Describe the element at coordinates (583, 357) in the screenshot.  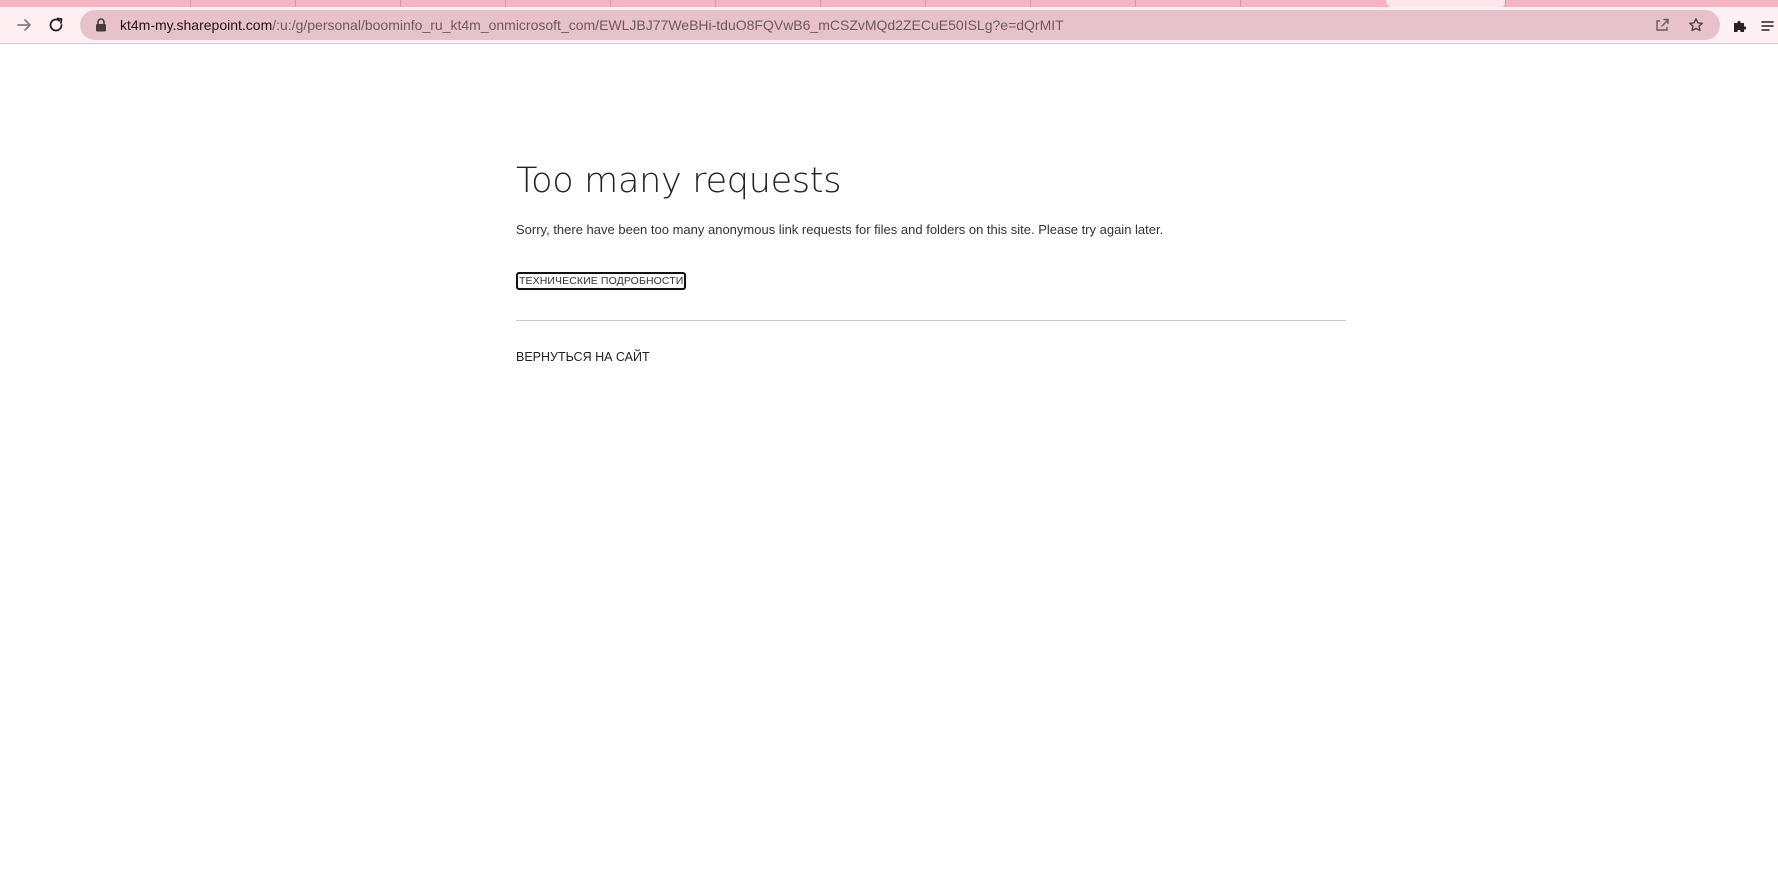
I see `return-to-site-link: ВЕРНУТЬСЯ НА САЙТ` at that location.